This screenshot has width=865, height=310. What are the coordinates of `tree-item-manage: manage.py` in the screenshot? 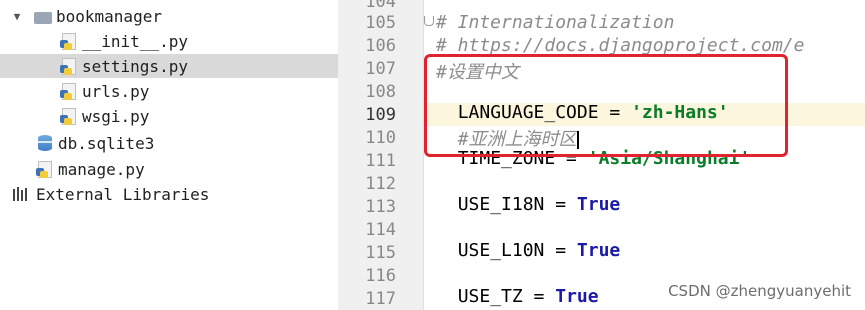 It's located at (187, 169).